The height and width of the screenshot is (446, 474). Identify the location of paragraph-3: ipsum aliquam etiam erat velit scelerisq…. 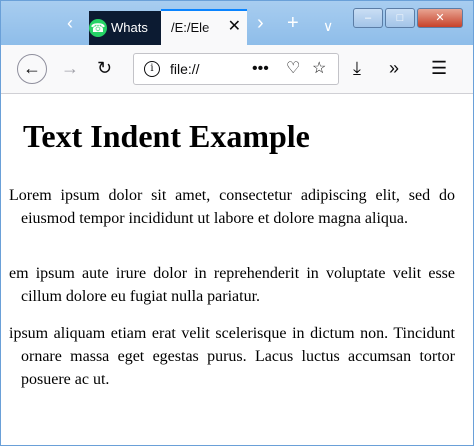
(232, 356).